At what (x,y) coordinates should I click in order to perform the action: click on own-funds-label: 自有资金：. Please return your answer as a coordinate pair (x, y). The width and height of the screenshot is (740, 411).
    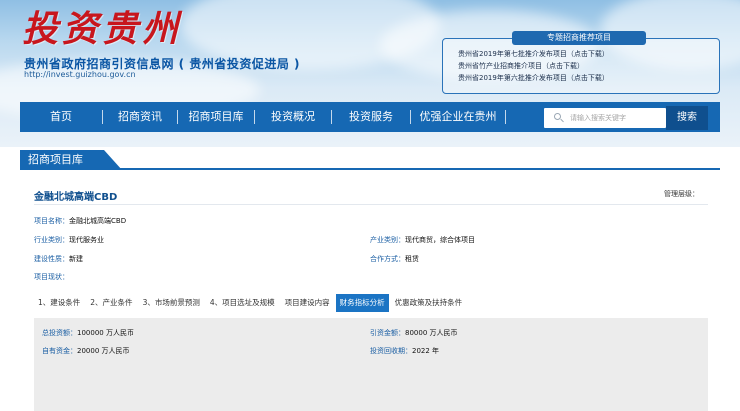
    Looking at the image, I should click on (59, 351).